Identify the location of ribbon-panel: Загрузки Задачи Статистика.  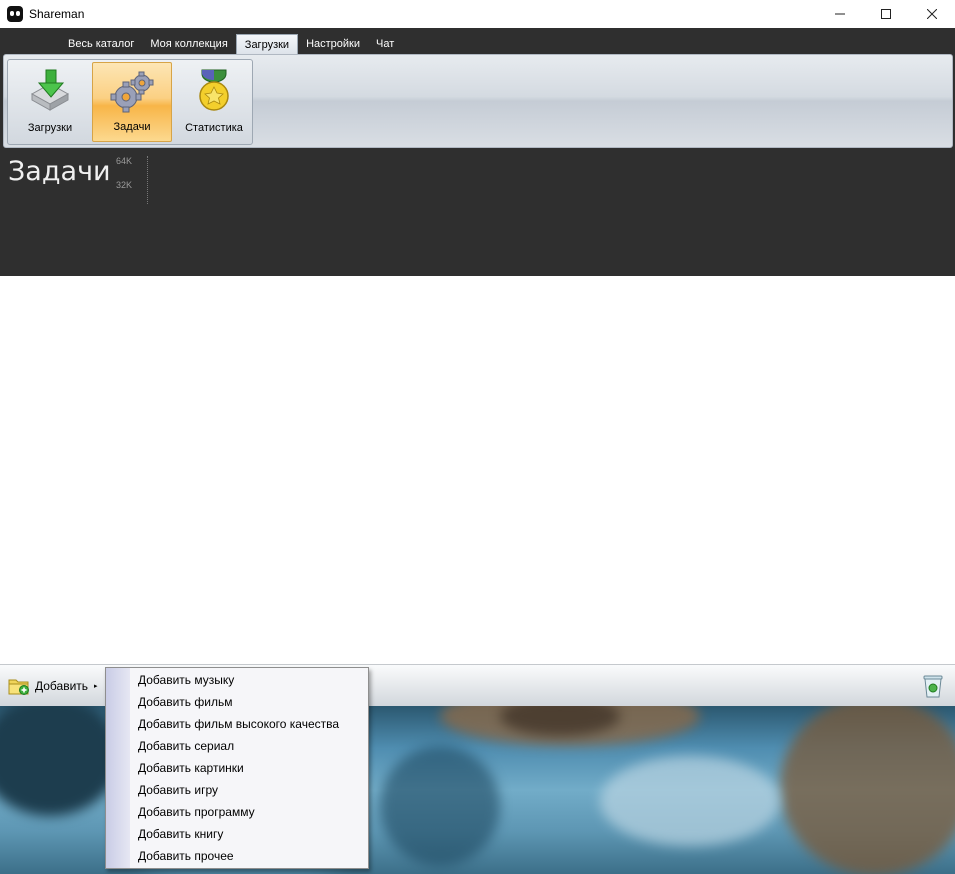
(478, 101).